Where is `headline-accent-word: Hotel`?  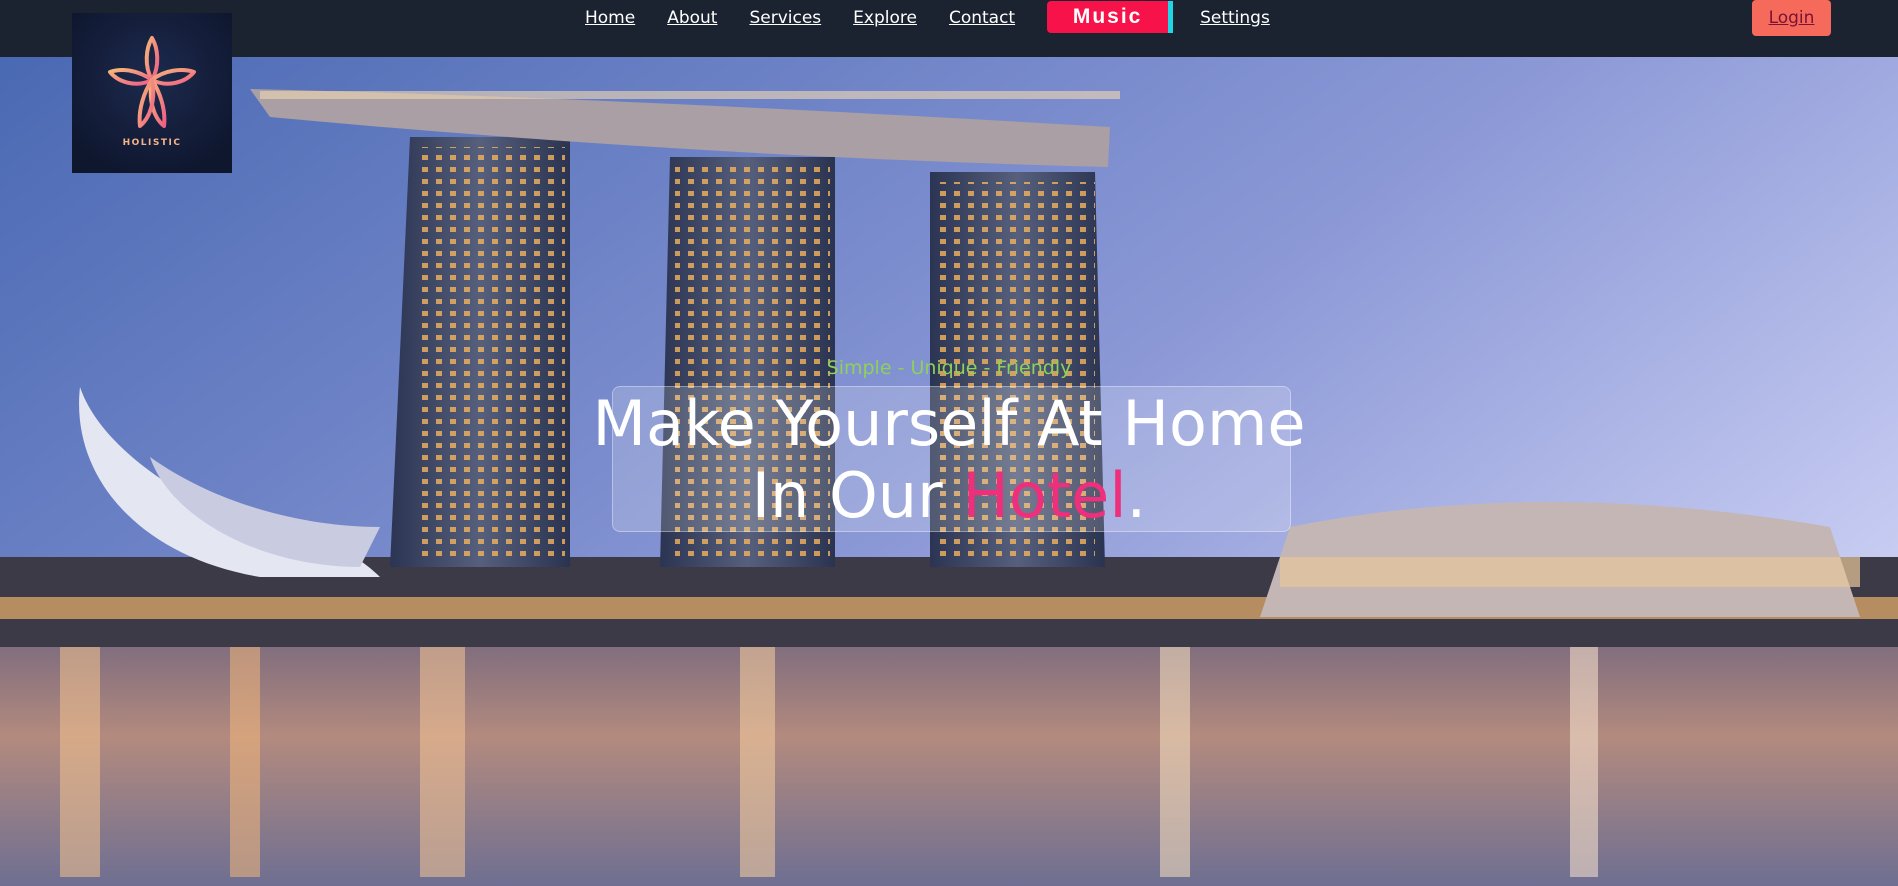
headline-accent-word: Hotel is located at coordinates (1044, 495).